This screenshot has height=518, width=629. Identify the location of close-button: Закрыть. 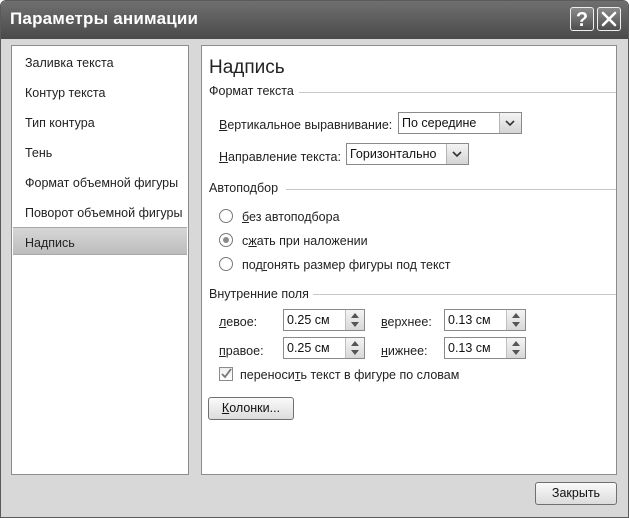
(576, 493).